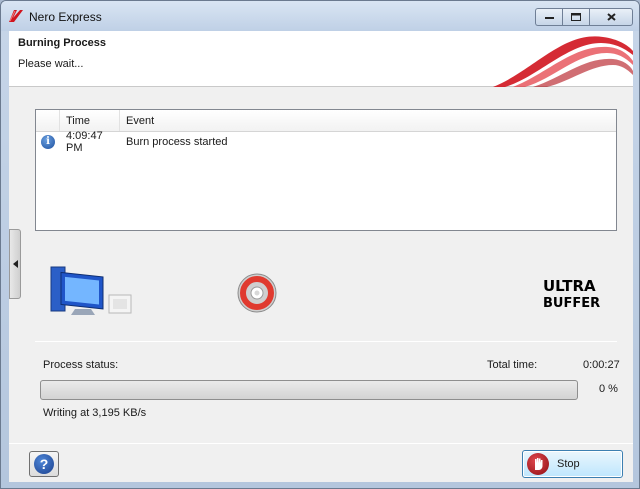  I want to click on expand-panel-handle, so click(15, 264).